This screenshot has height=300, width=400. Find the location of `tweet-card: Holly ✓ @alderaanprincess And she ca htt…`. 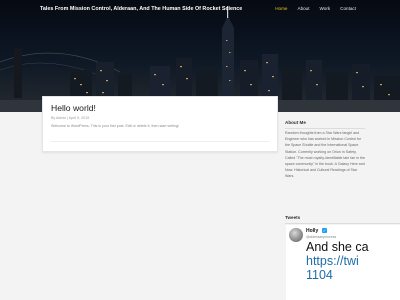

tweet-card: Holly ✓ @alderaanprincess And she ca htt… is located at coordinates (343, 262).